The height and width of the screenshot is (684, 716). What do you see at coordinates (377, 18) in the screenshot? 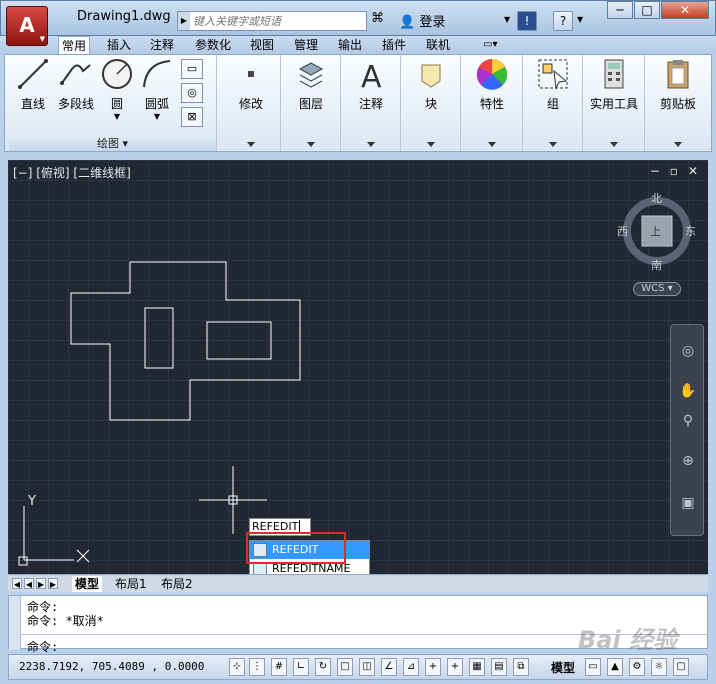
I see `binoculars-icon: ⌘` at bounding box center [377, 18].